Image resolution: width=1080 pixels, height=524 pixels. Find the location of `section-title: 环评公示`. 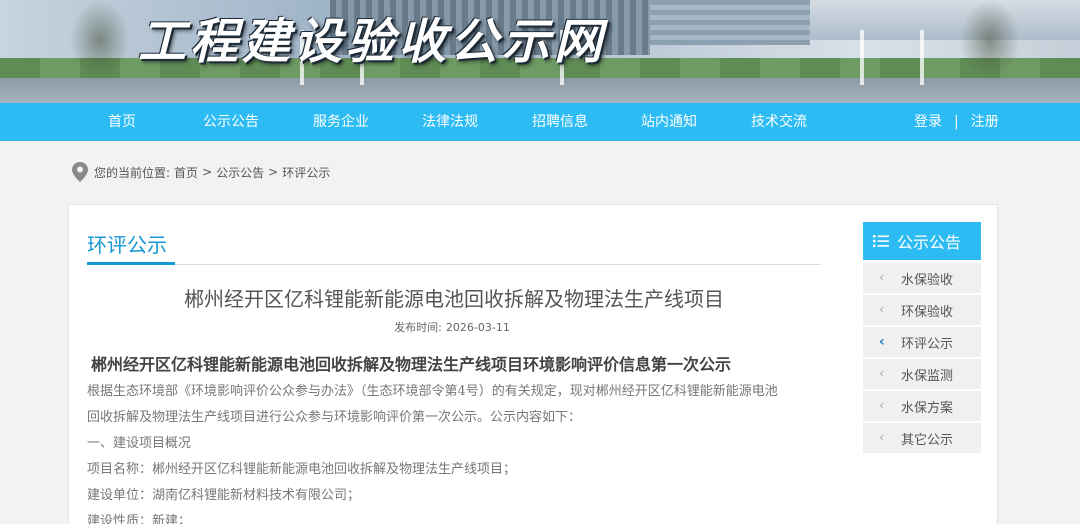

section-title: 环评公示 is located at coordinates (127, 245).